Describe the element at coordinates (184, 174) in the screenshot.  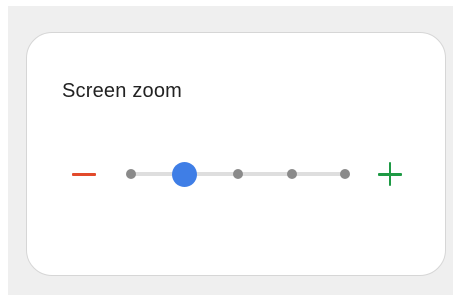
I see `slider-thumb` at that location.